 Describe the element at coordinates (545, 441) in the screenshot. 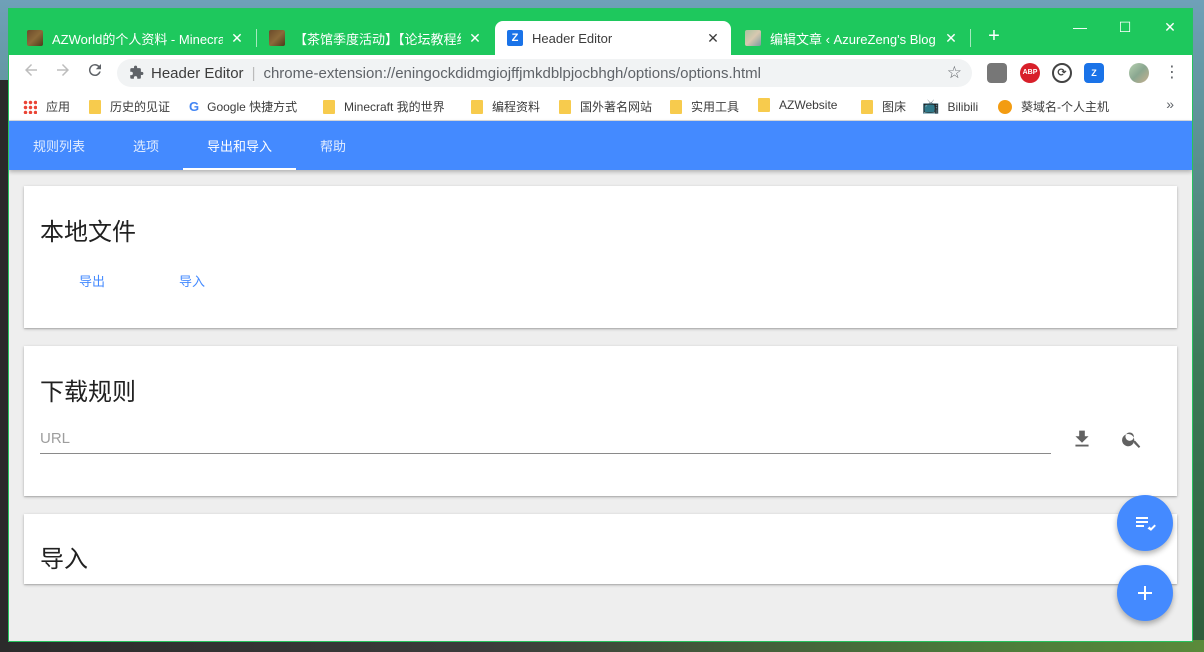

I see `rule-url-input: URL` at that location.